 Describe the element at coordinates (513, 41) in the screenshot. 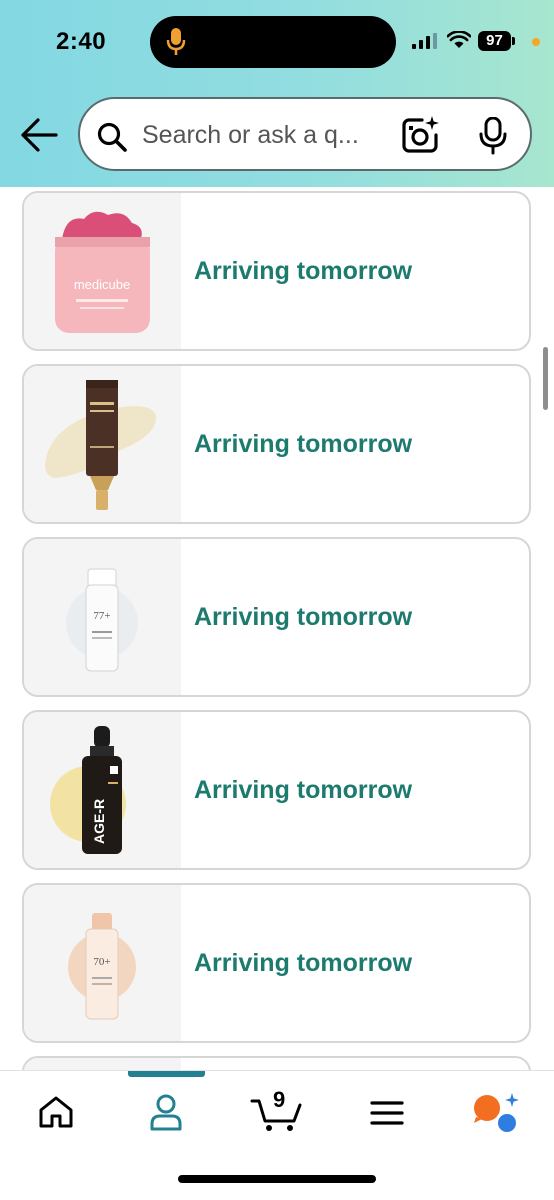

I see `battery-tip` at that location.